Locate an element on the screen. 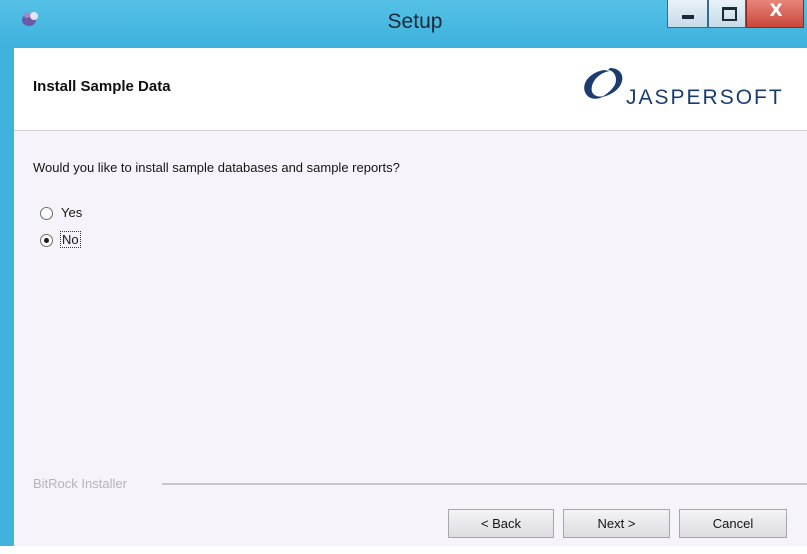 The width and height of the screenshot is (807, 554). radio-label-no: No is located at coordinates (70, 239).